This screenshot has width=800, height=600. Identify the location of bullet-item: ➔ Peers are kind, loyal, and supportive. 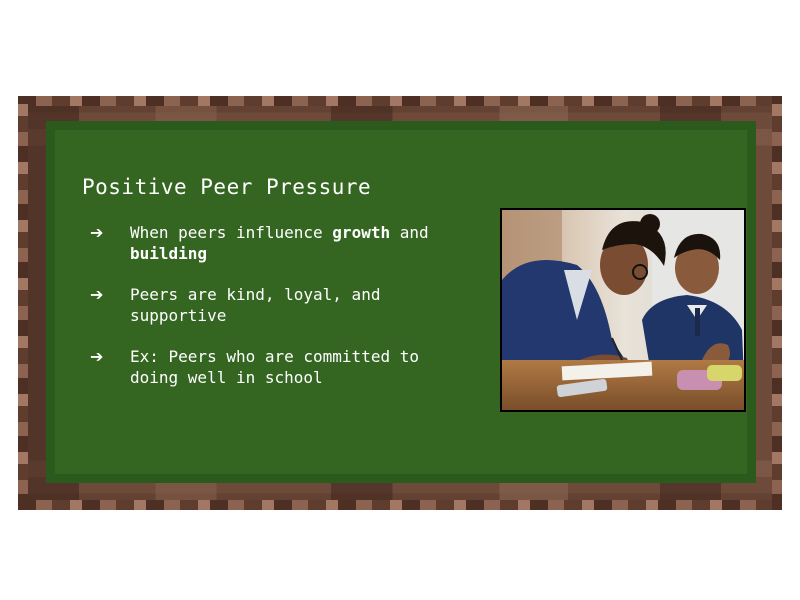
(280, 305).